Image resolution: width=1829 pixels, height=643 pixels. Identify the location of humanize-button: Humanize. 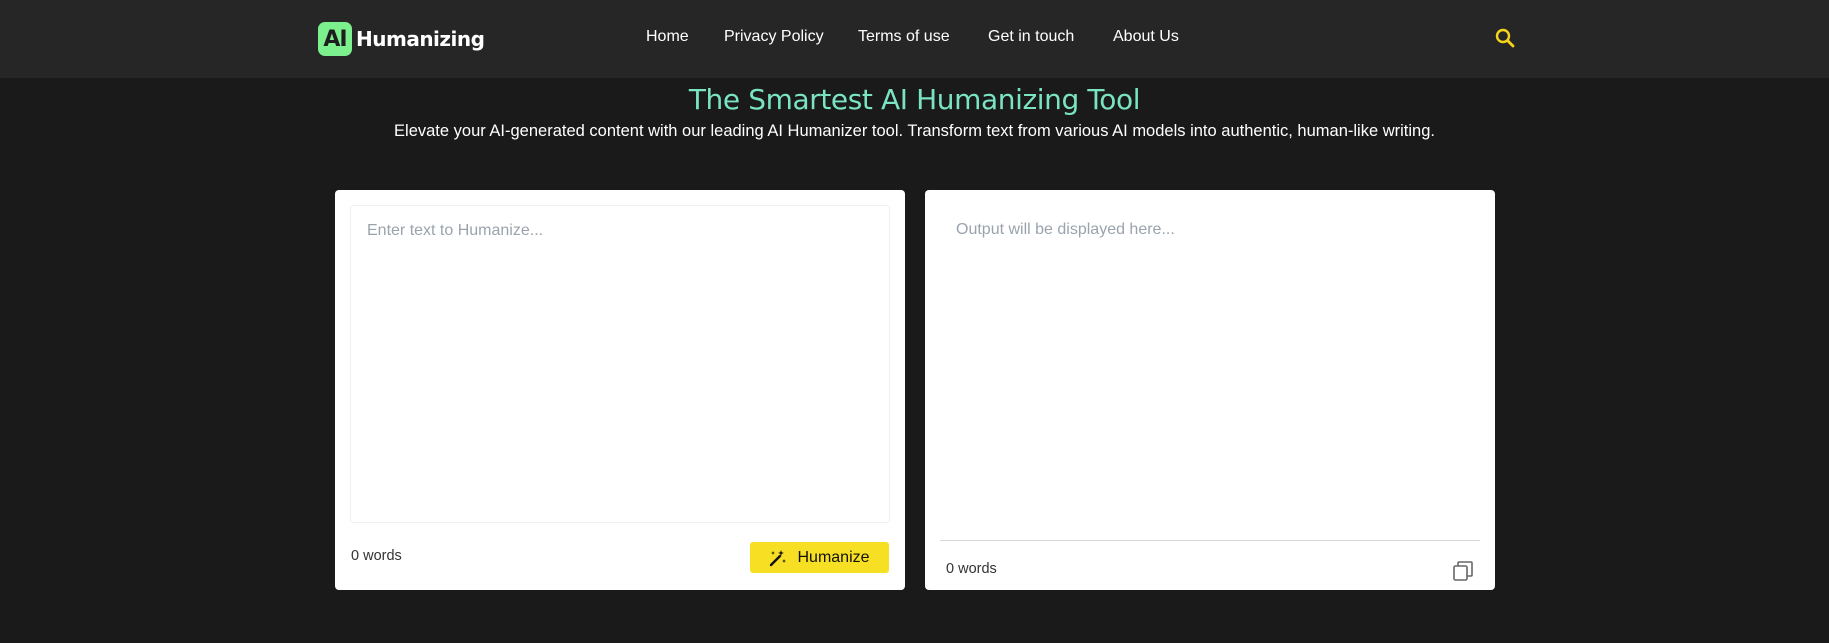
(819, 557).